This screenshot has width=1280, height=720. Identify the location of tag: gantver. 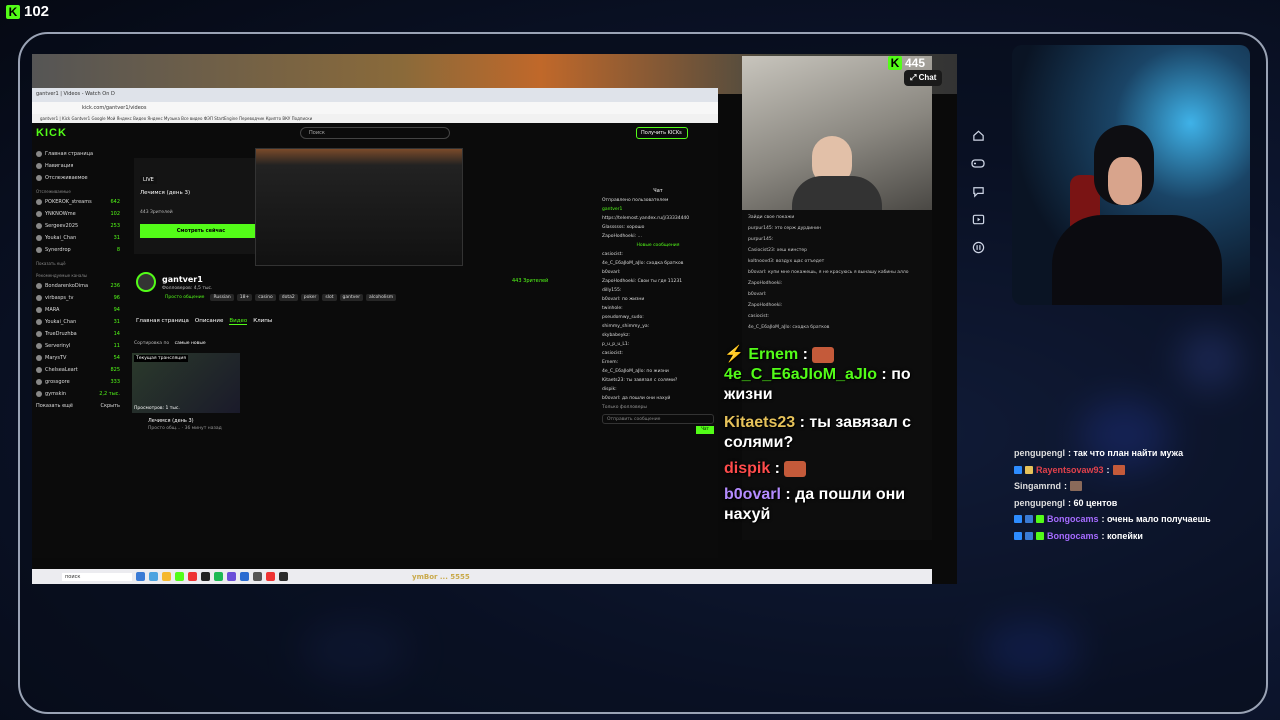
(351, 297).